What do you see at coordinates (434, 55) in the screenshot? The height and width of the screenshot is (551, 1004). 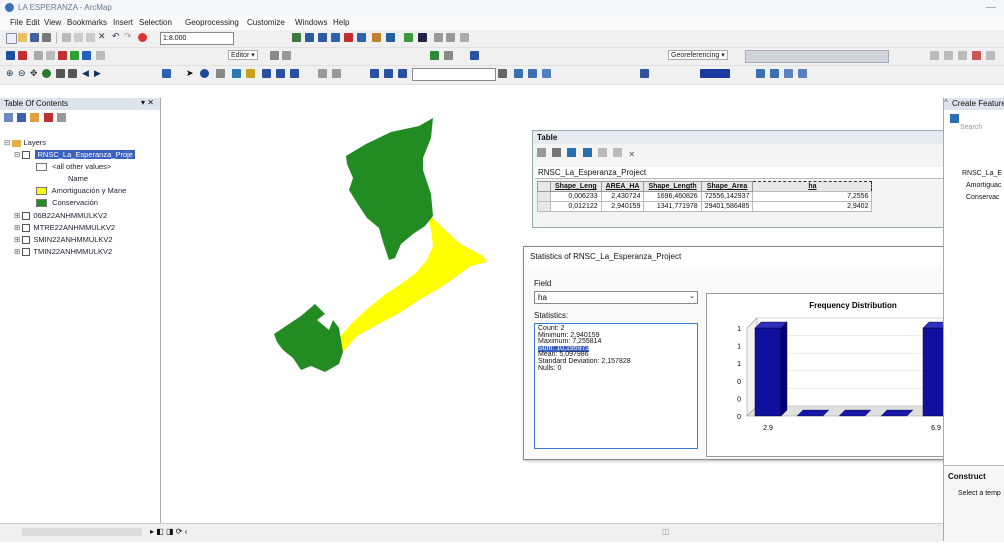 I see `topology-icon` at bounding box center [434, 55].